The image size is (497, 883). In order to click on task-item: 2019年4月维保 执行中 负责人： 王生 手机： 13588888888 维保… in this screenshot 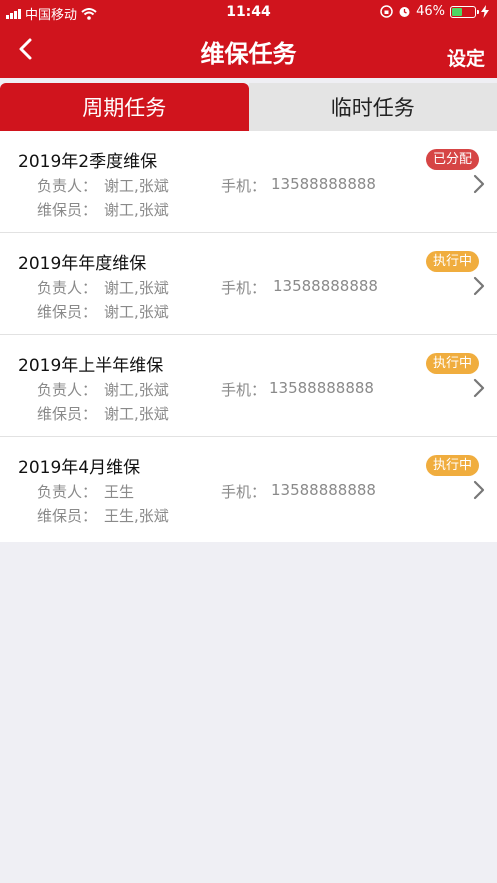, I will do `click(248, 489)`.